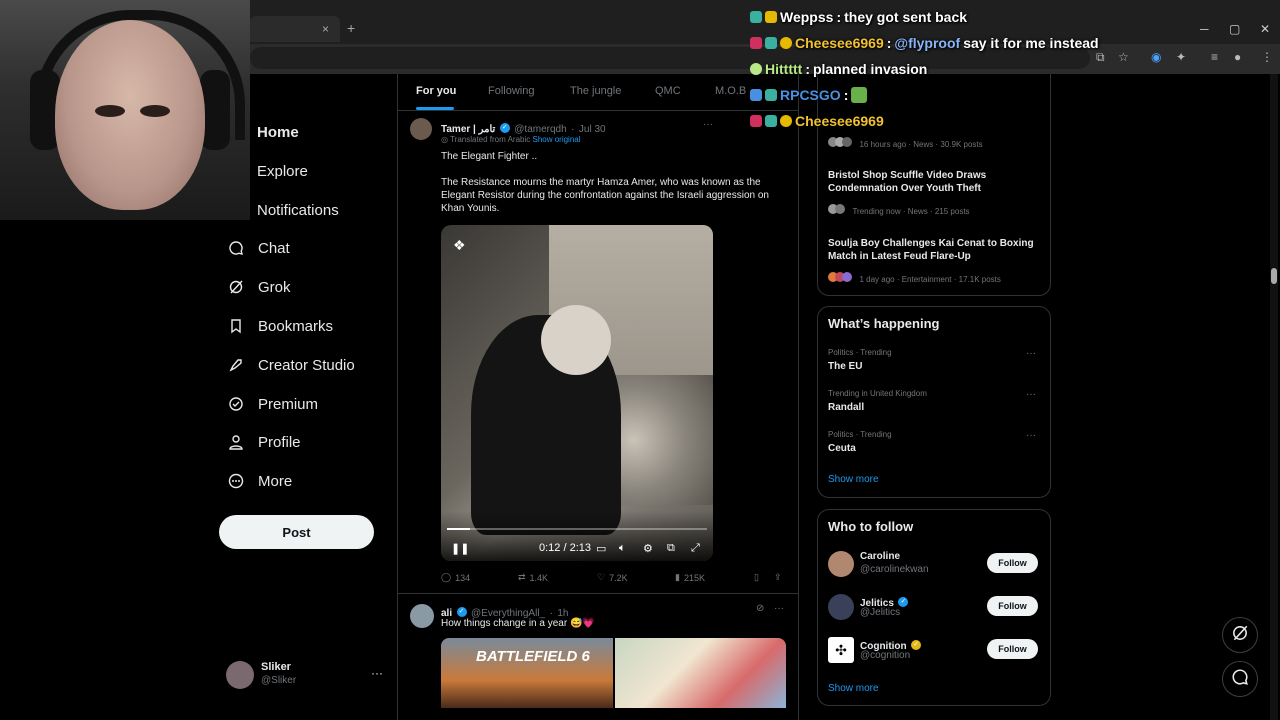 The height and width of the screenshot is (720, 1280). What do you see at coordinates (351, 28) in the screenshot?
I see `new-tab-icon: +` at bounding box center [351, 28].